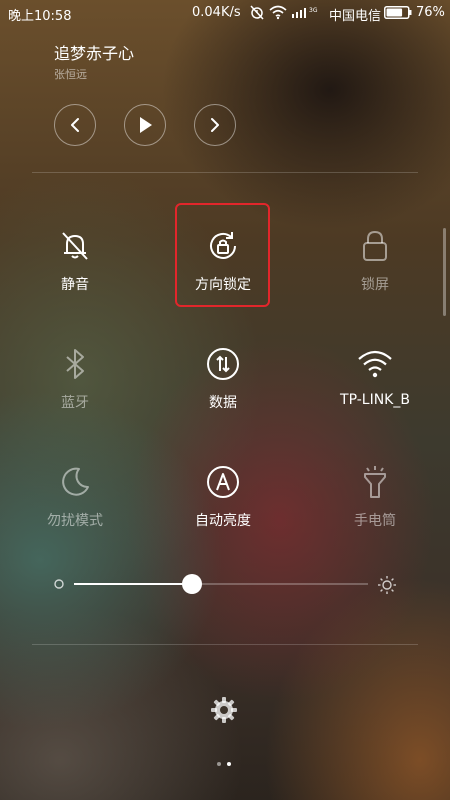  What do you see at coordinates (75, 521) in the screenshot?
I see `toggle-dnd-label: 勿扰模式` at bounding box center [75, 521].